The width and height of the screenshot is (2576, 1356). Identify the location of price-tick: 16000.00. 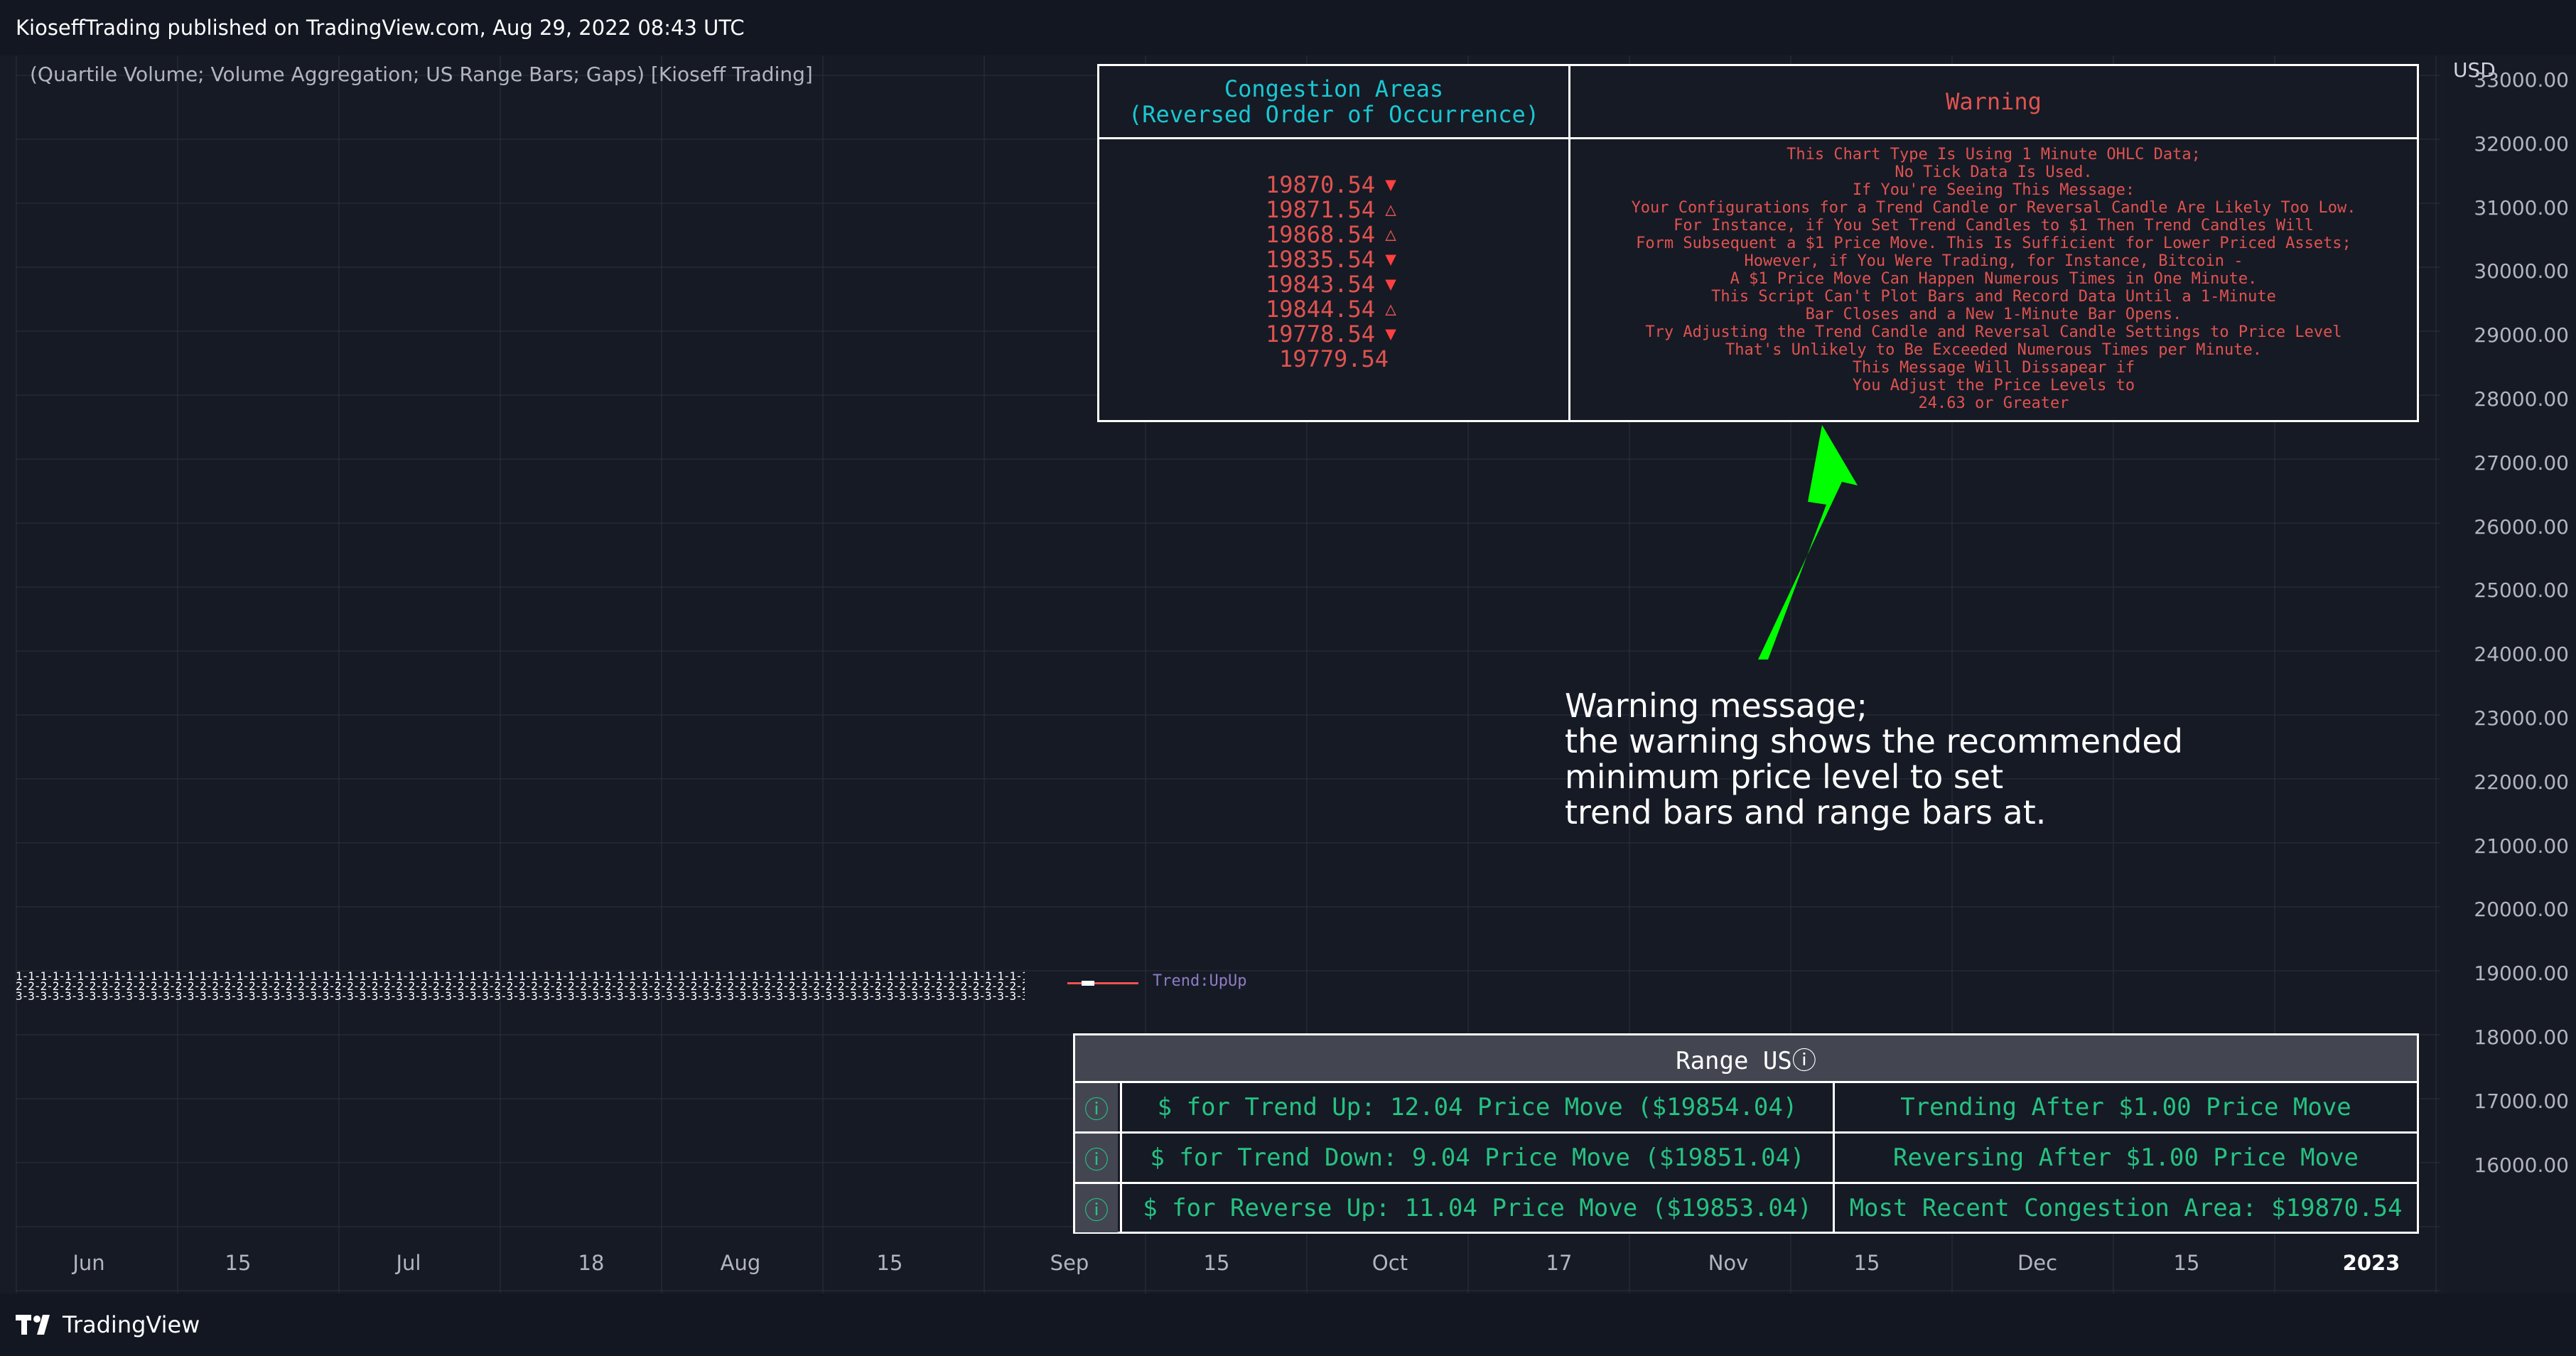
(2522, 1165).